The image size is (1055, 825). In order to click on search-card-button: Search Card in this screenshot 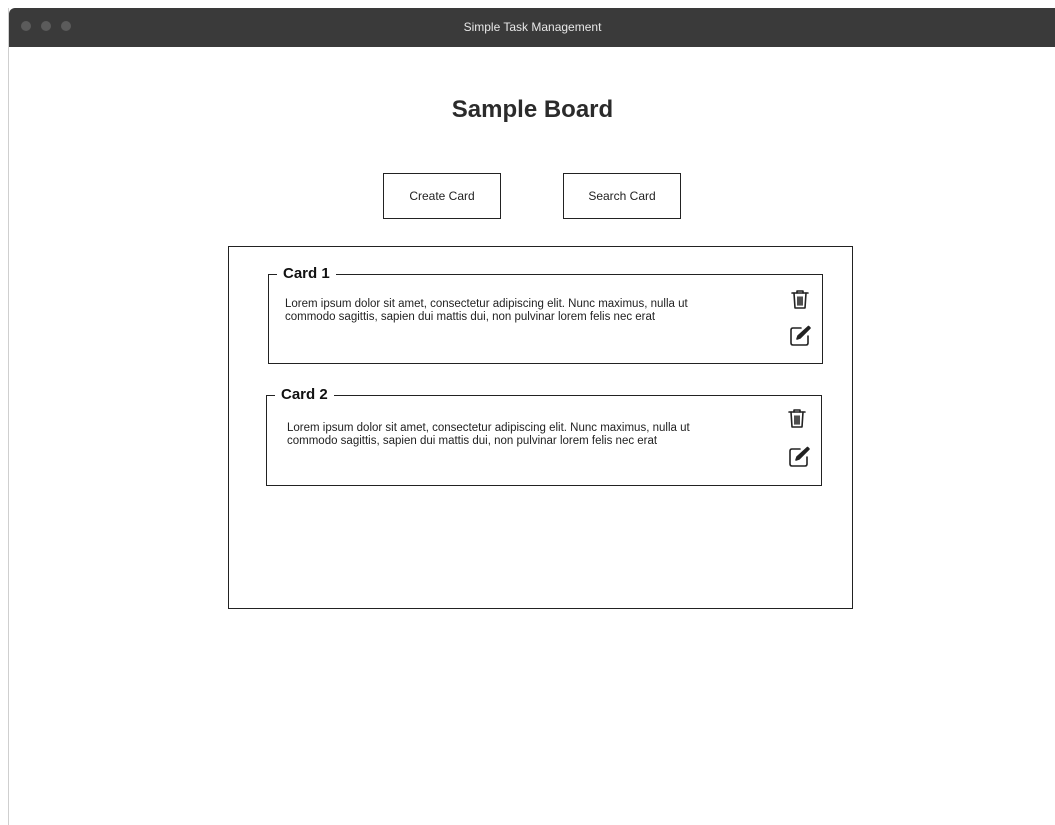, I will do `click(622, 196)`.